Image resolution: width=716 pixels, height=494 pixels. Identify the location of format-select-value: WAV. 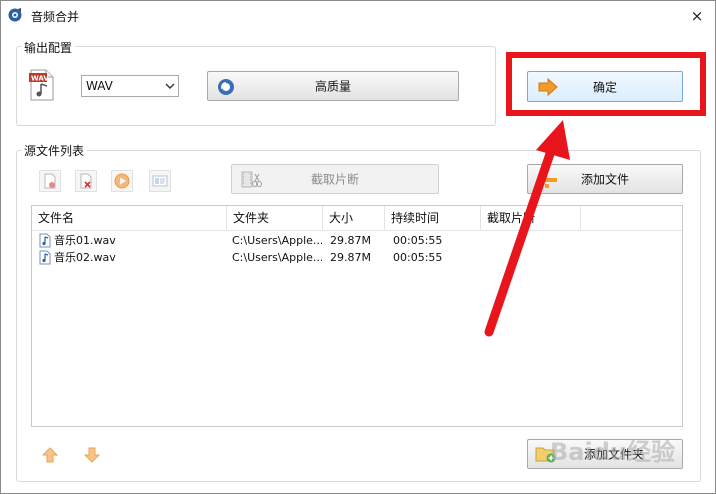
(99, 86).